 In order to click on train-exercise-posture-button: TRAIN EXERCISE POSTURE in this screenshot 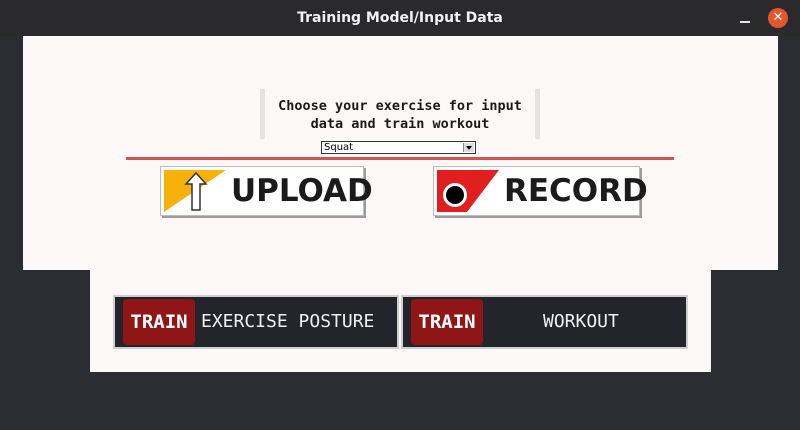, I will do `click(256, 322)`.